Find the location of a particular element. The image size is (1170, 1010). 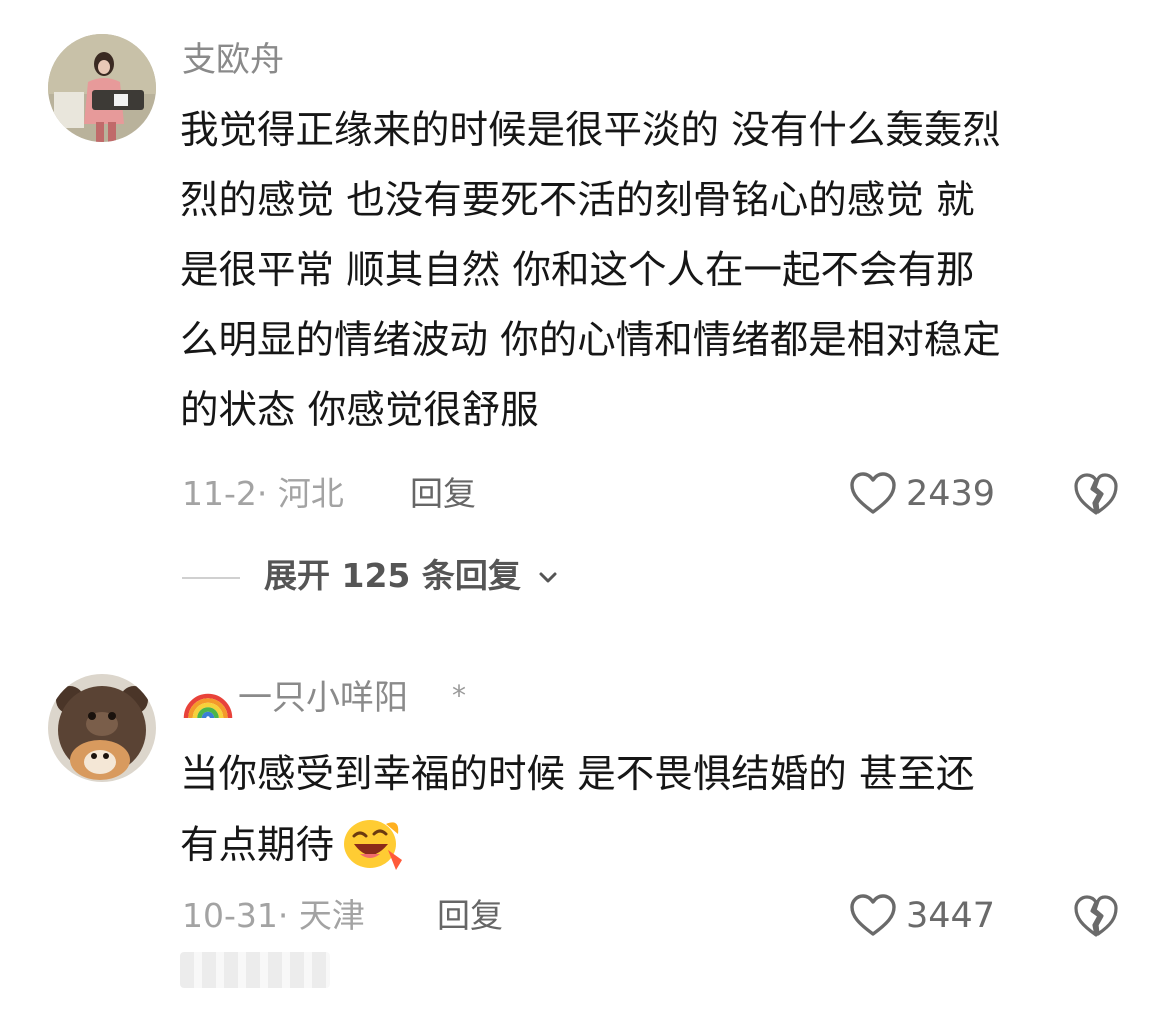

comment-line: 的状态 你感觉很舒服 is located at coordinates (359, 410).